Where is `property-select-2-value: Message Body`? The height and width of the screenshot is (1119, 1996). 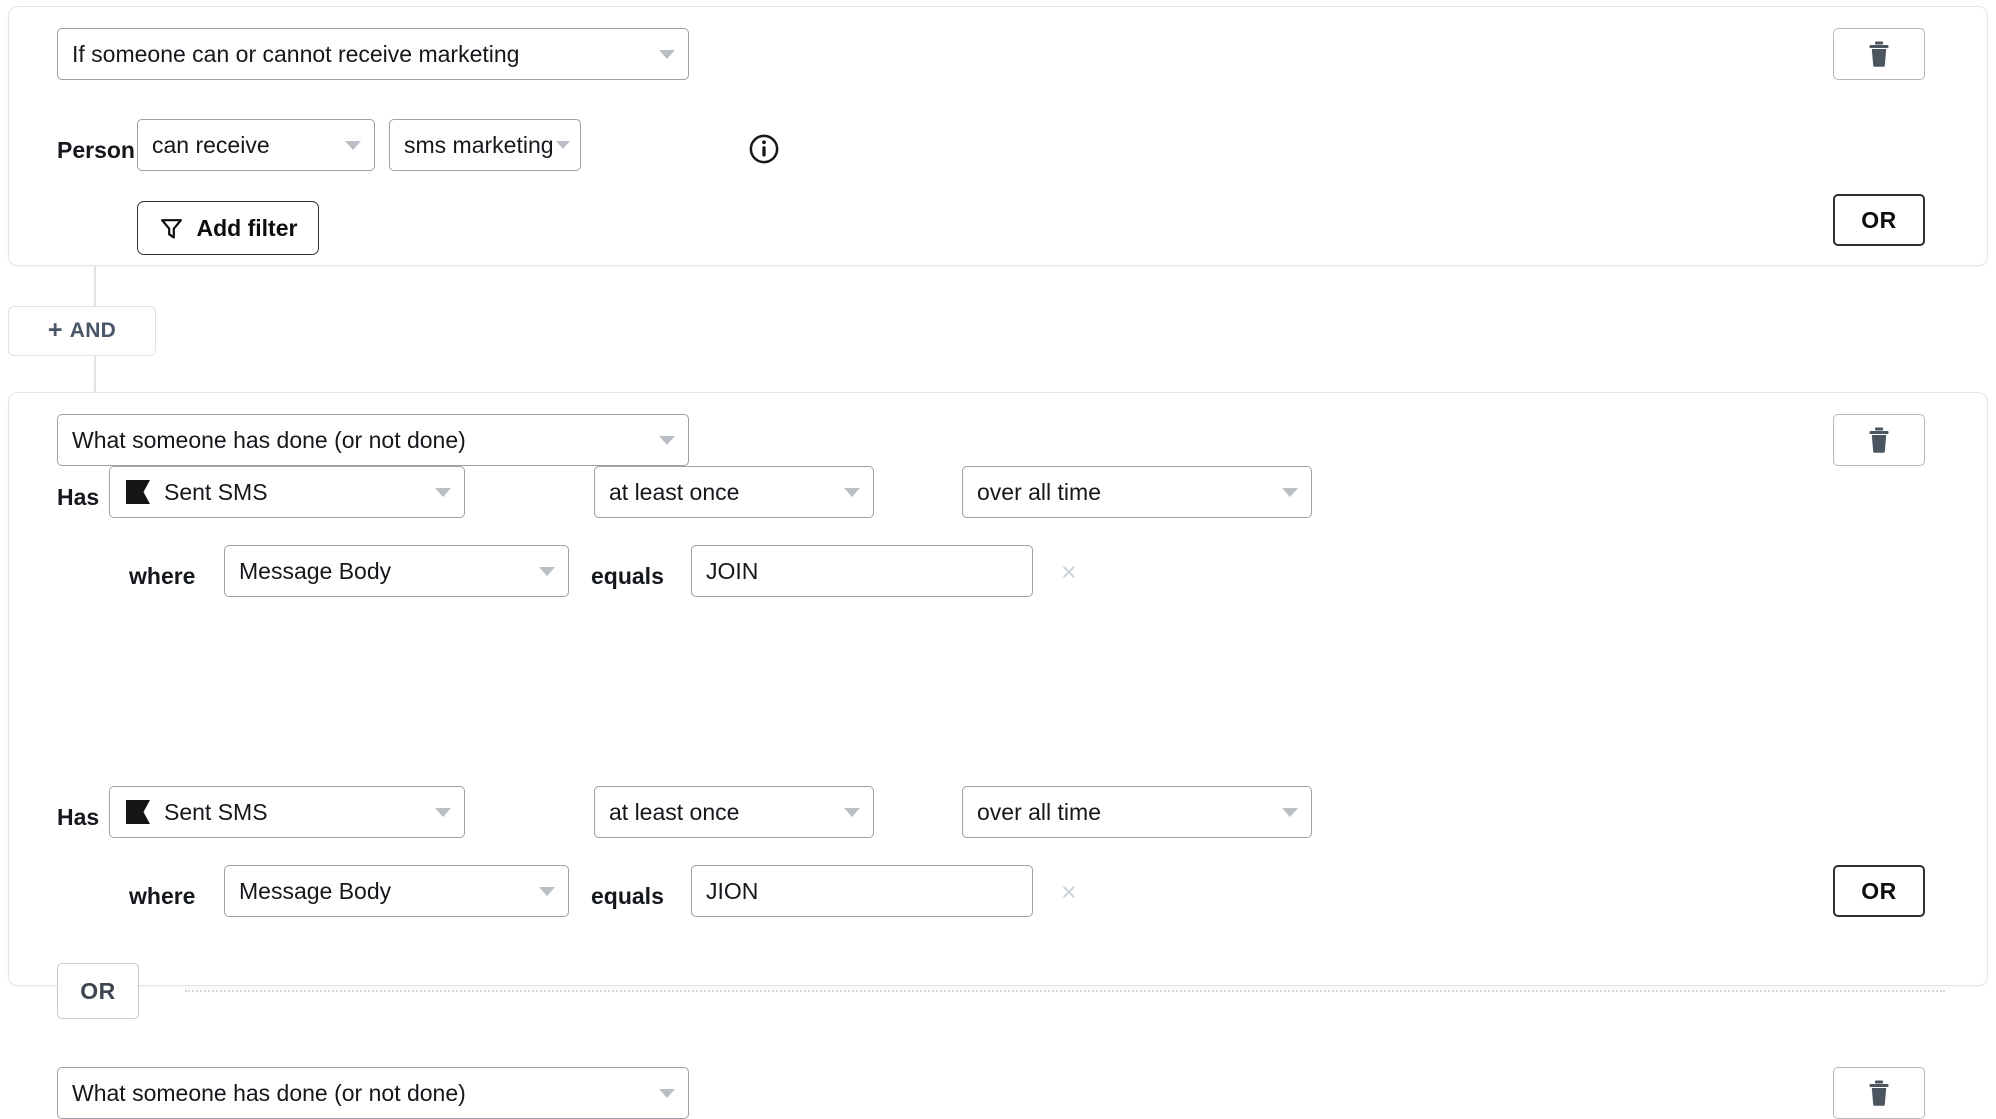
property-select-2-value: Message Body is located at coordinates (315, 890).